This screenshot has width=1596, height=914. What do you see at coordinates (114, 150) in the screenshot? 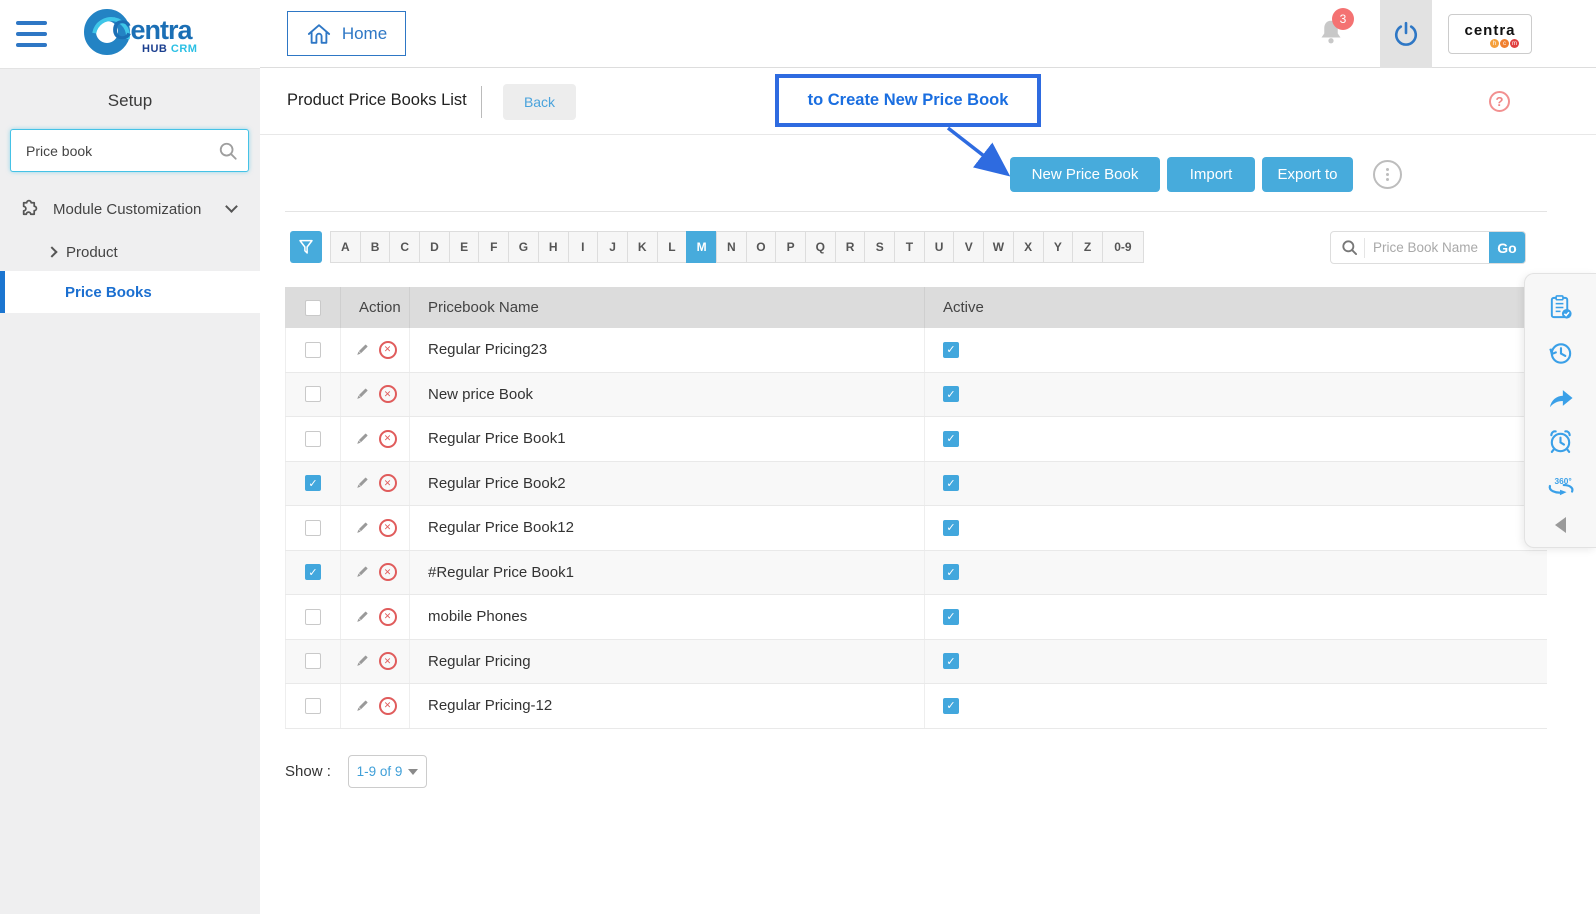
I see `sidebar-search-input` at bounding box center [114, 150].